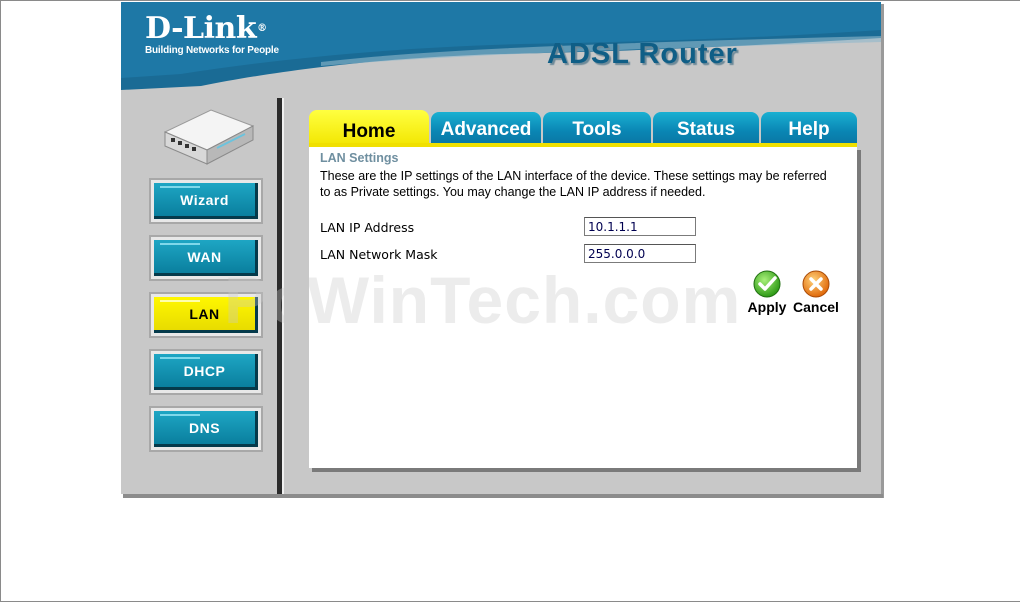 The image size is (1022, 604). What do you see at coordinates (816, 307) in the screenshot?
I see `cancel-label: Cancel` at bounding box center [816, 307].